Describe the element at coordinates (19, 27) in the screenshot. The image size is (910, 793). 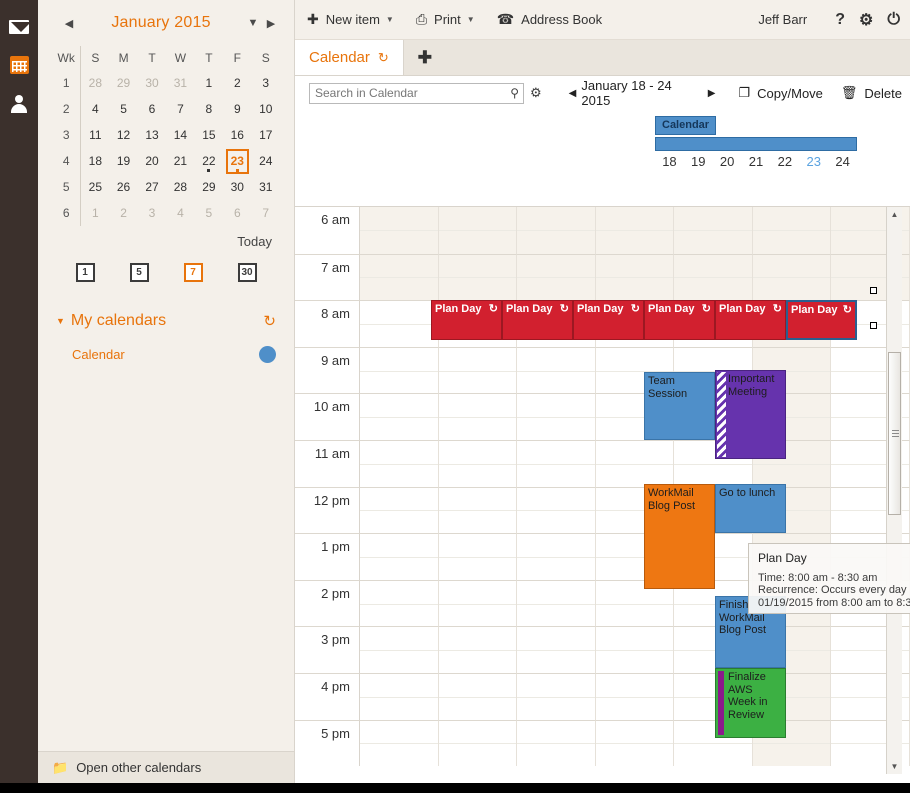
I see `rail-item-mail` at that location.